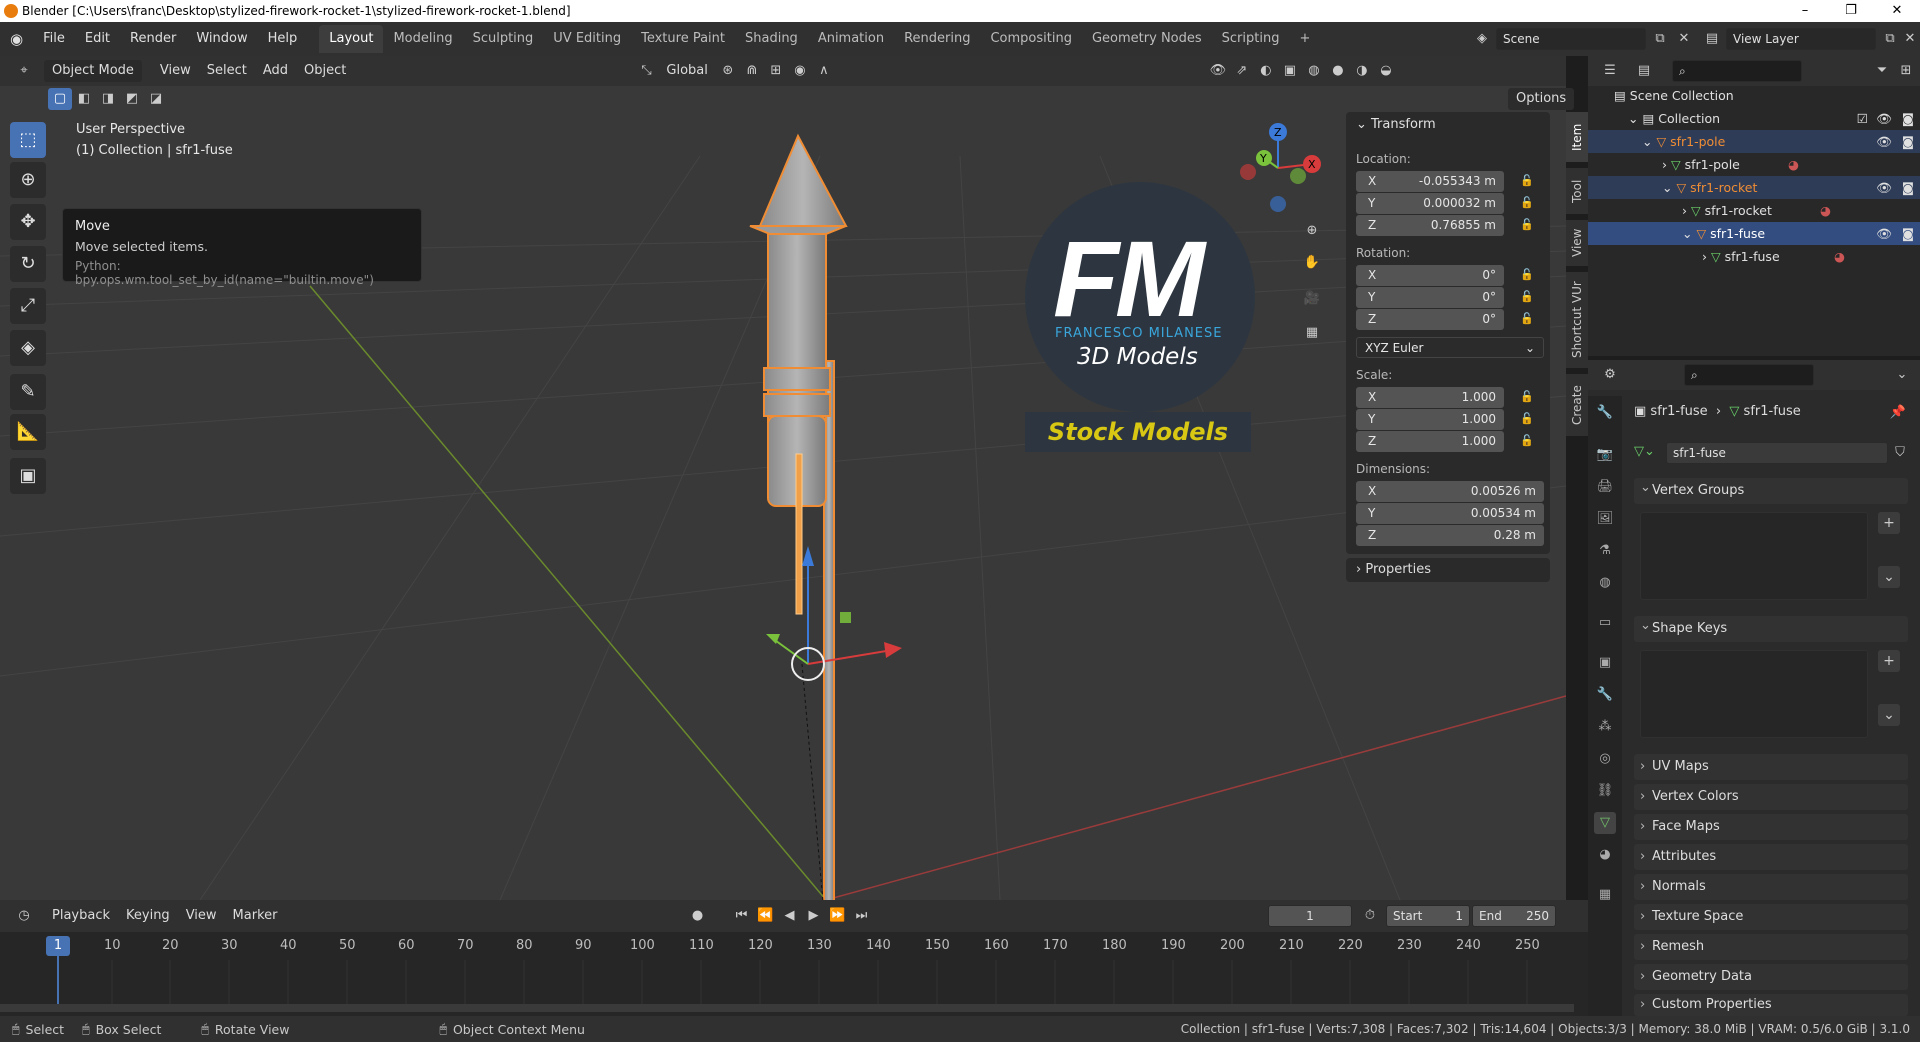 This screenshot has width=1920, height=1042. I want to click on shading-wire-icon: ◍, so click(1314, 71).